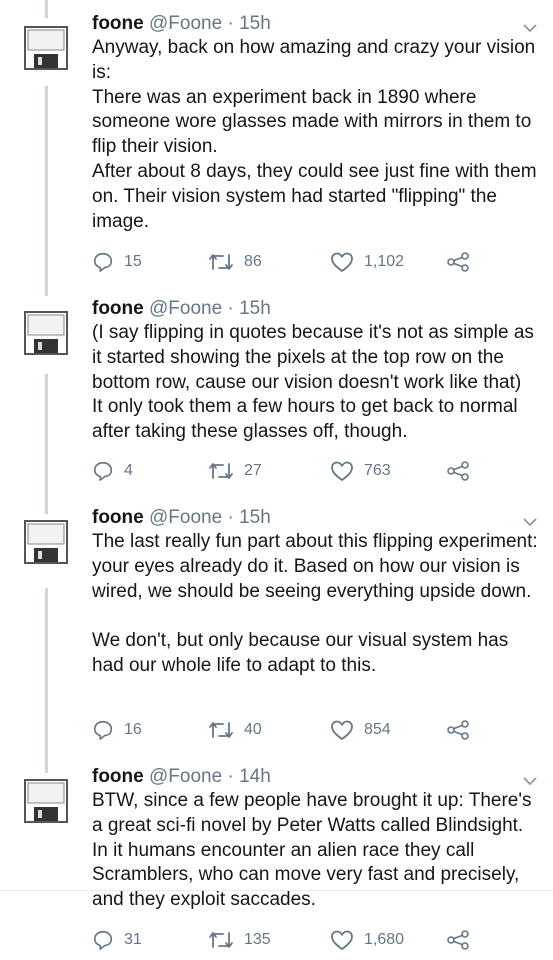 This screenshot has width=553, height=960. What do you see at coordinates (384, 939) in the screenshot?
I see `like-count: 1,680` at bounding box center [384, 939].